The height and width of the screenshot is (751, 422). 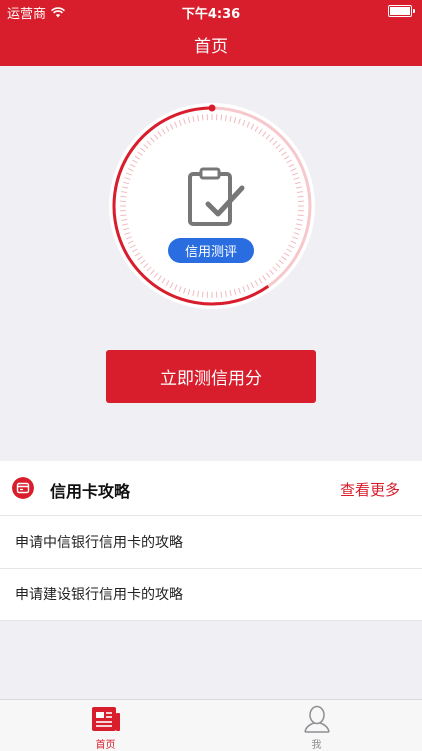 What do you see at coordinates (105, 743) in the screenshot?
I see `tab-home-label: 首页` at bounding box center [105, 743].